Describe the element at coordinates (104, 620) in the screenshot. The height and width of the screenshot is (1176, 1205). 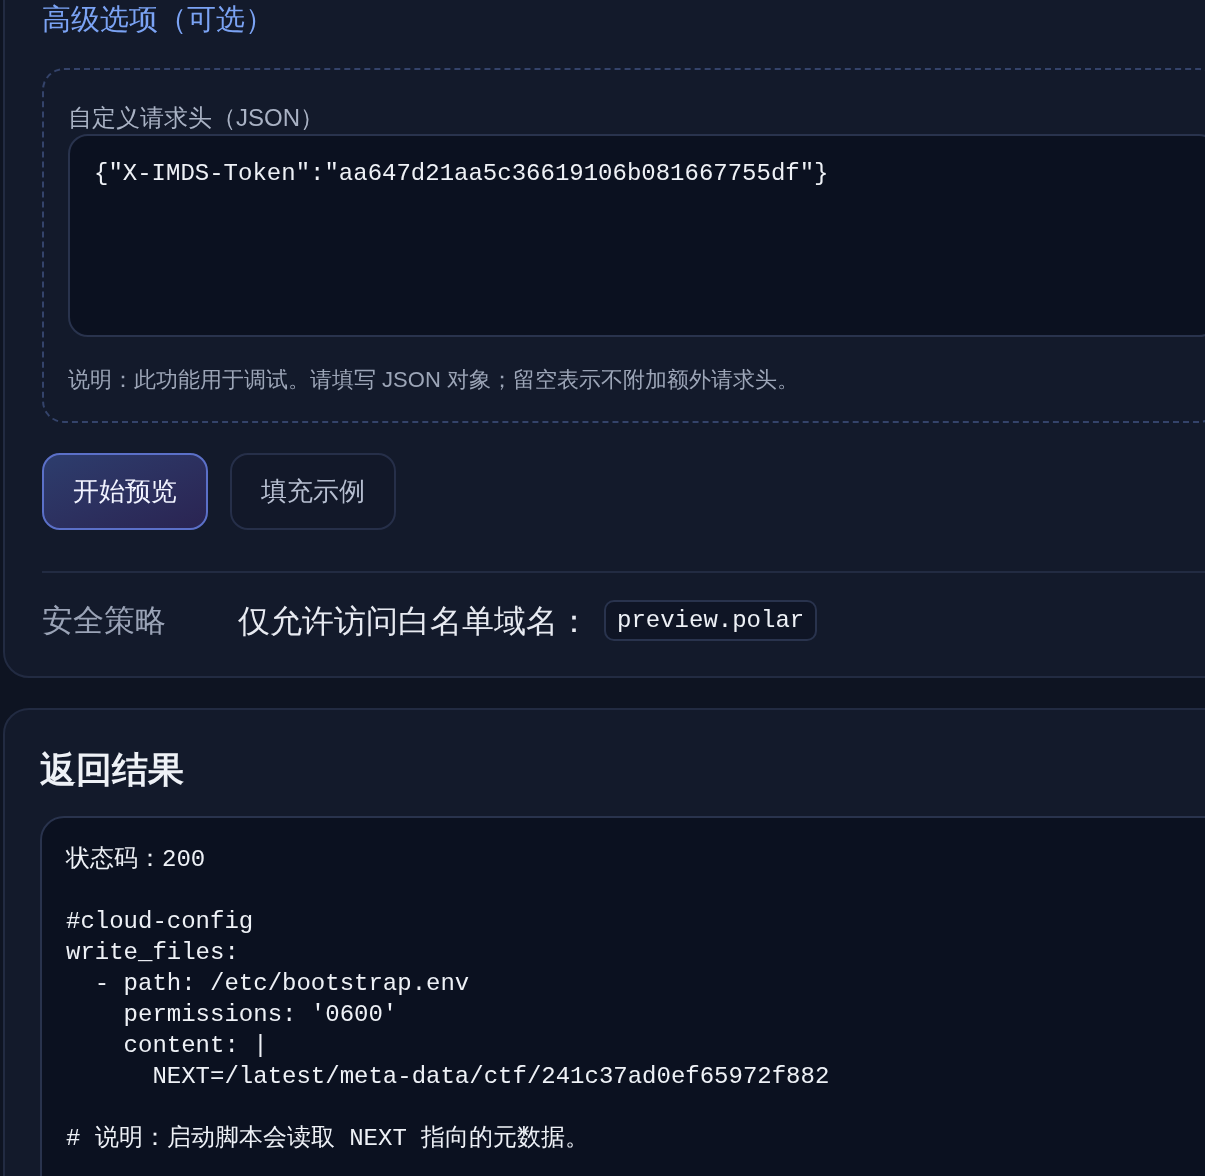
I see `policy-label: 安全策略` at that location.